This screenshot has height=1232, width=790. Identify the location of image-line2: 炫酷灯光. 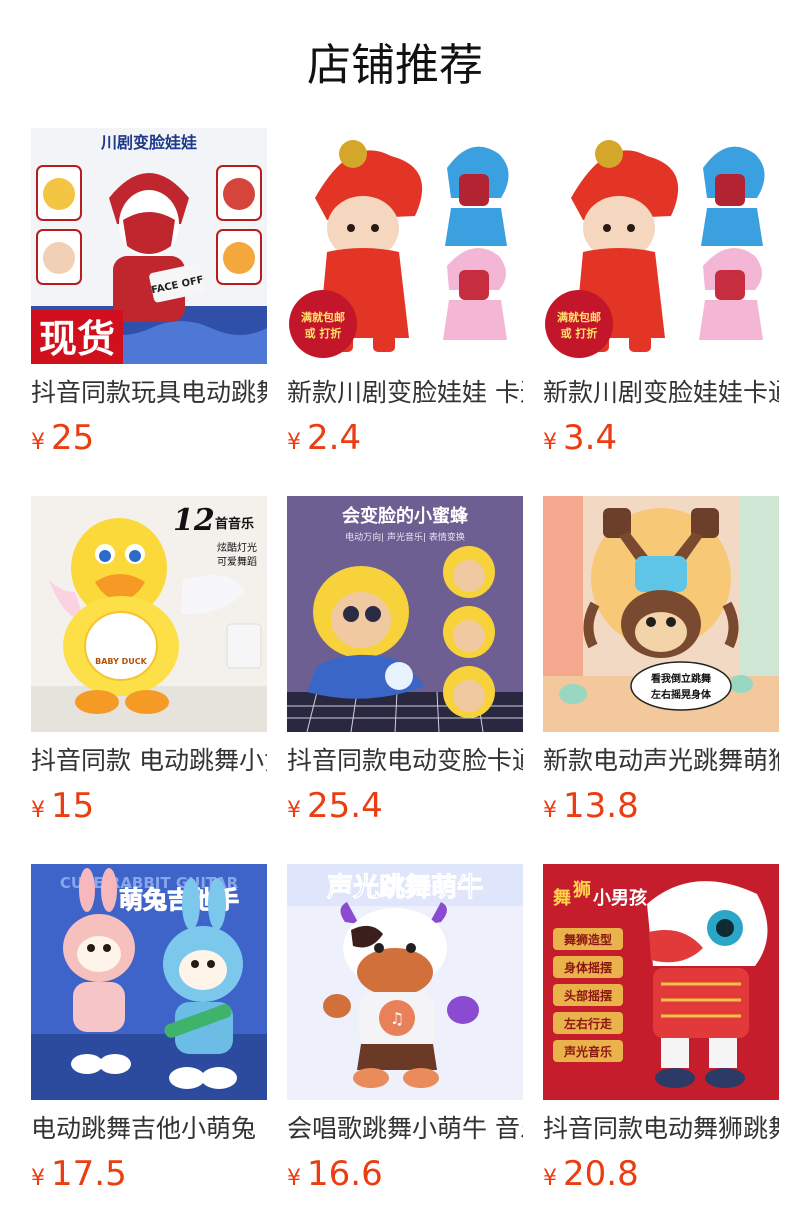
(237, 547).